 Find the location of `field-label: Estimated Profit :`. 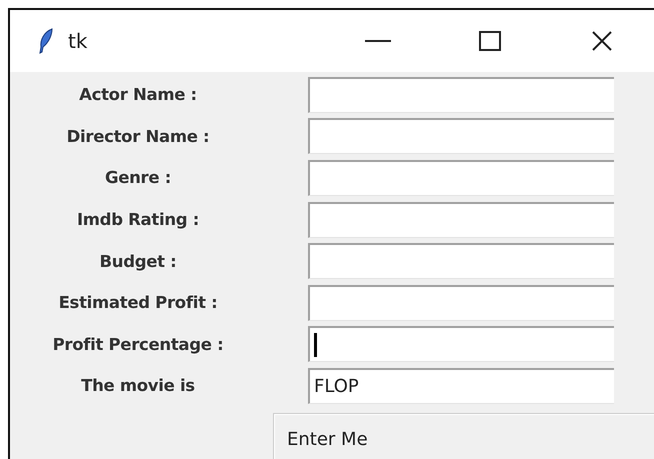

field-label: Estimated Profit : is located at coordinates (138, 302).